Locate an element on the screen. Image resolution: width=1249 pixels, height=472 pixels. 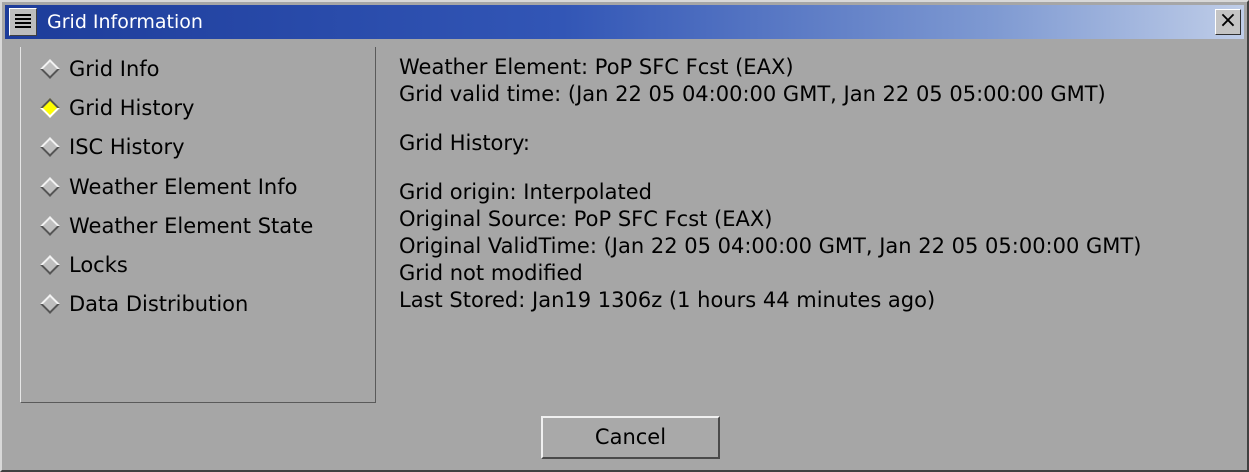
grid-origin-line: Grid origin: Interpolated is located at coordinates (525, 192).